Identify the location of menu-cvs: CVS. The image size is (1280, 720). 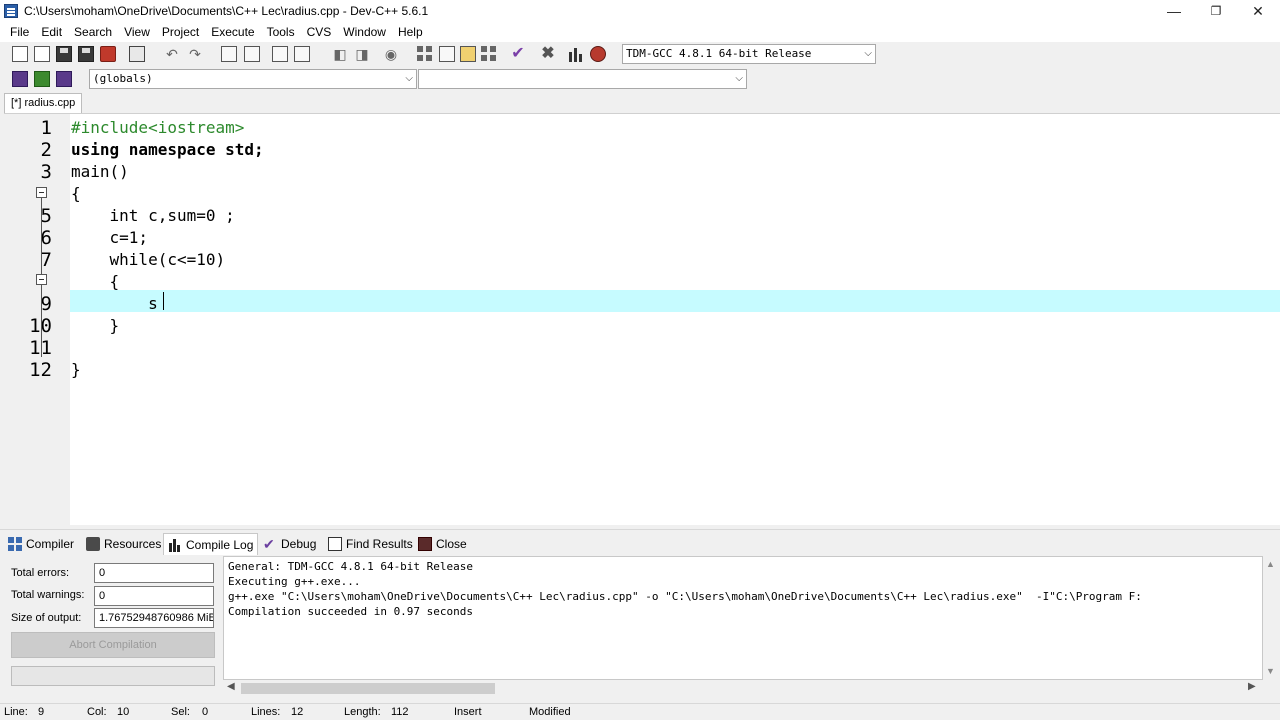
(319, 32).